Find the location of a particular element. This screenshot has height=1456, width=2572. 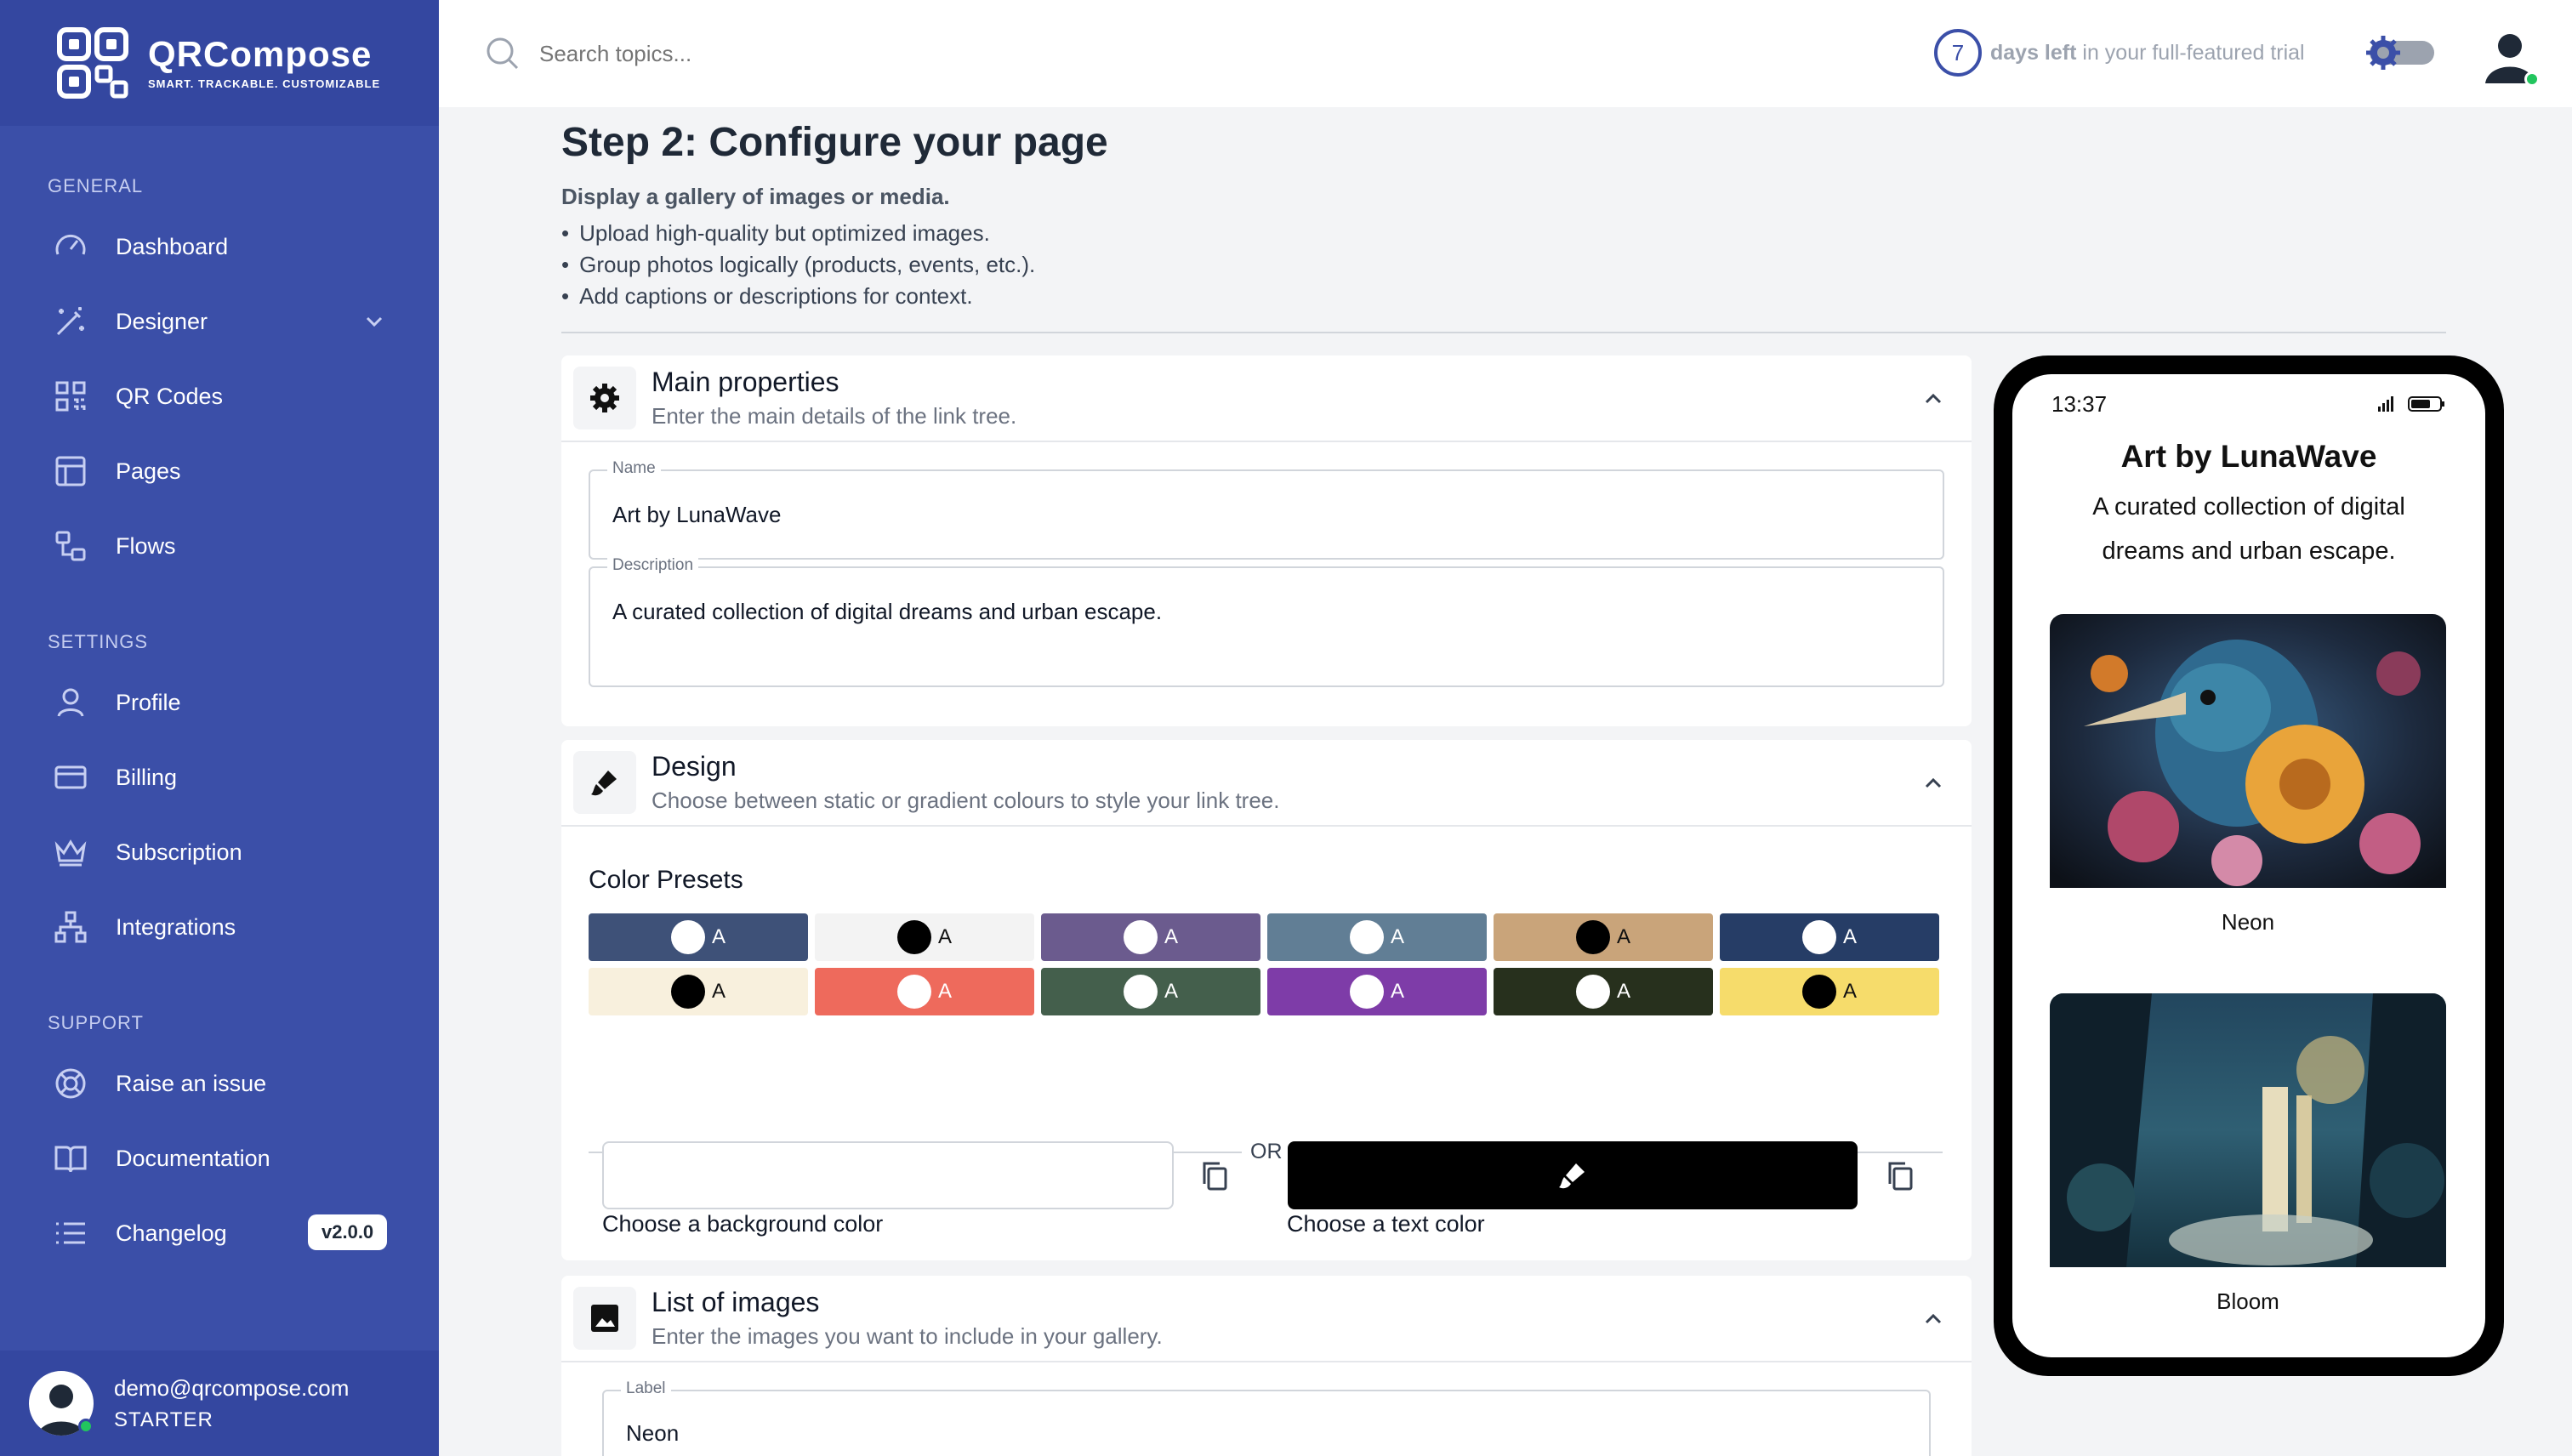

color-presets-label: Color Presets is located at coordinates (666, 880).